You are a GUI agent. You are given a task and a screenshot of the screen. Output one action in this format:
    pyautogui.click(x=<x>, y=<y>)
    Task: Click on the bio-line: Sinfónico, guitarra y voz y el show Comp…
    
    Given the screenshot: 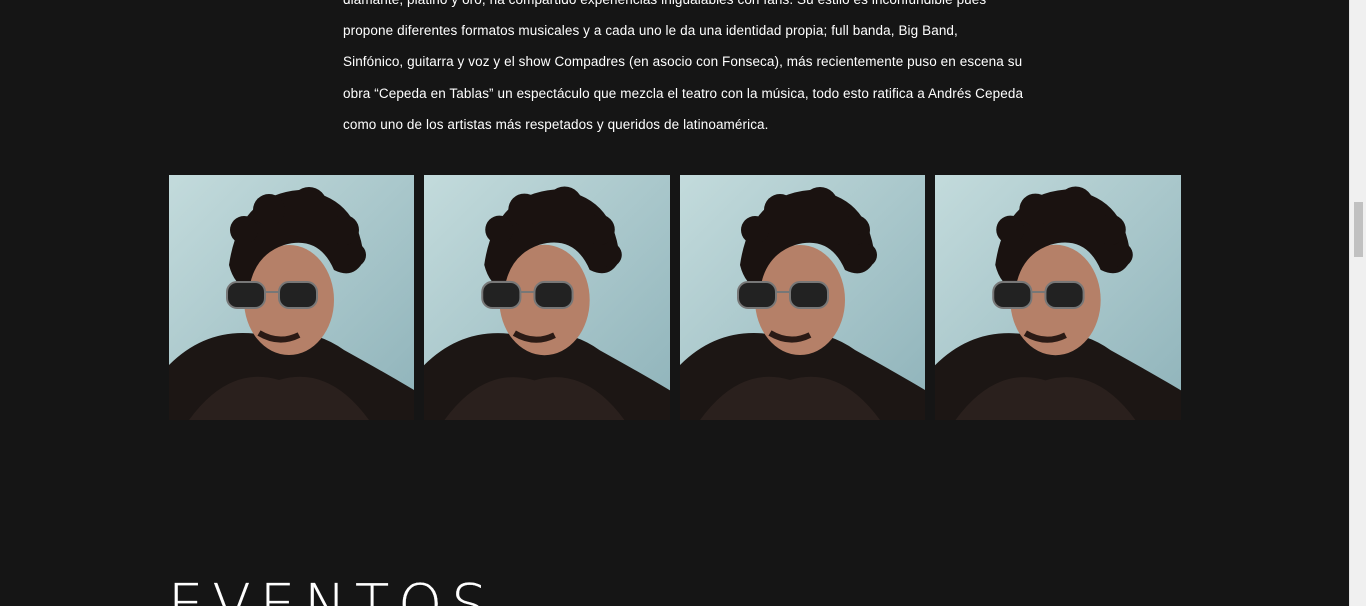 What is the action you would take?
    pyautogui.click(x=683, y=62)
    